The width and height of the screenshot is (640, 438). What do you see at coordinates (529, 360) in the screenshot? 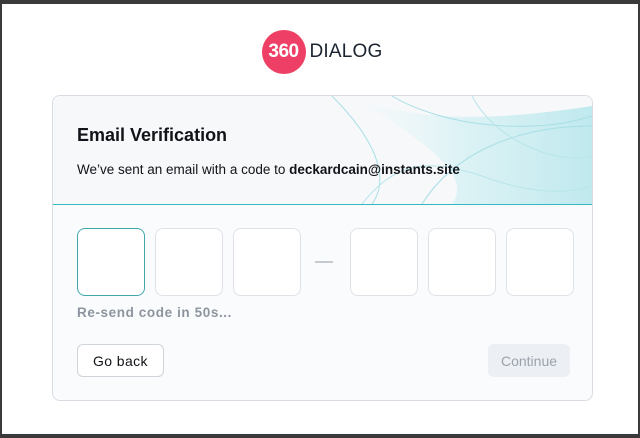
I see `continue-button: Continue` at bounding box center [529, 360].